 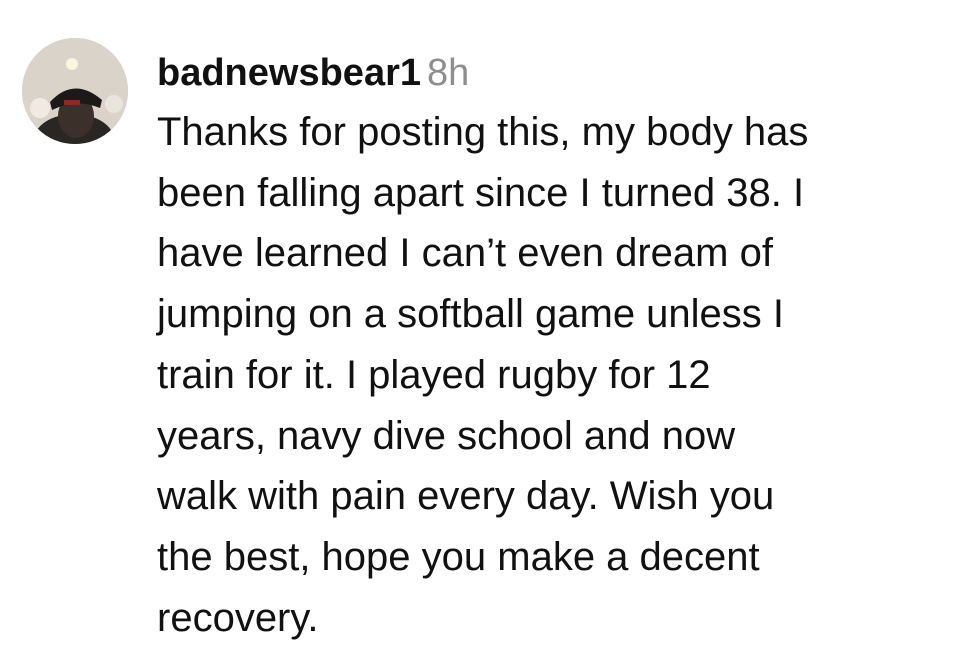 I want to click on comment-text-line: walk with pain every day. Wish you, so click(x=466, y=496).